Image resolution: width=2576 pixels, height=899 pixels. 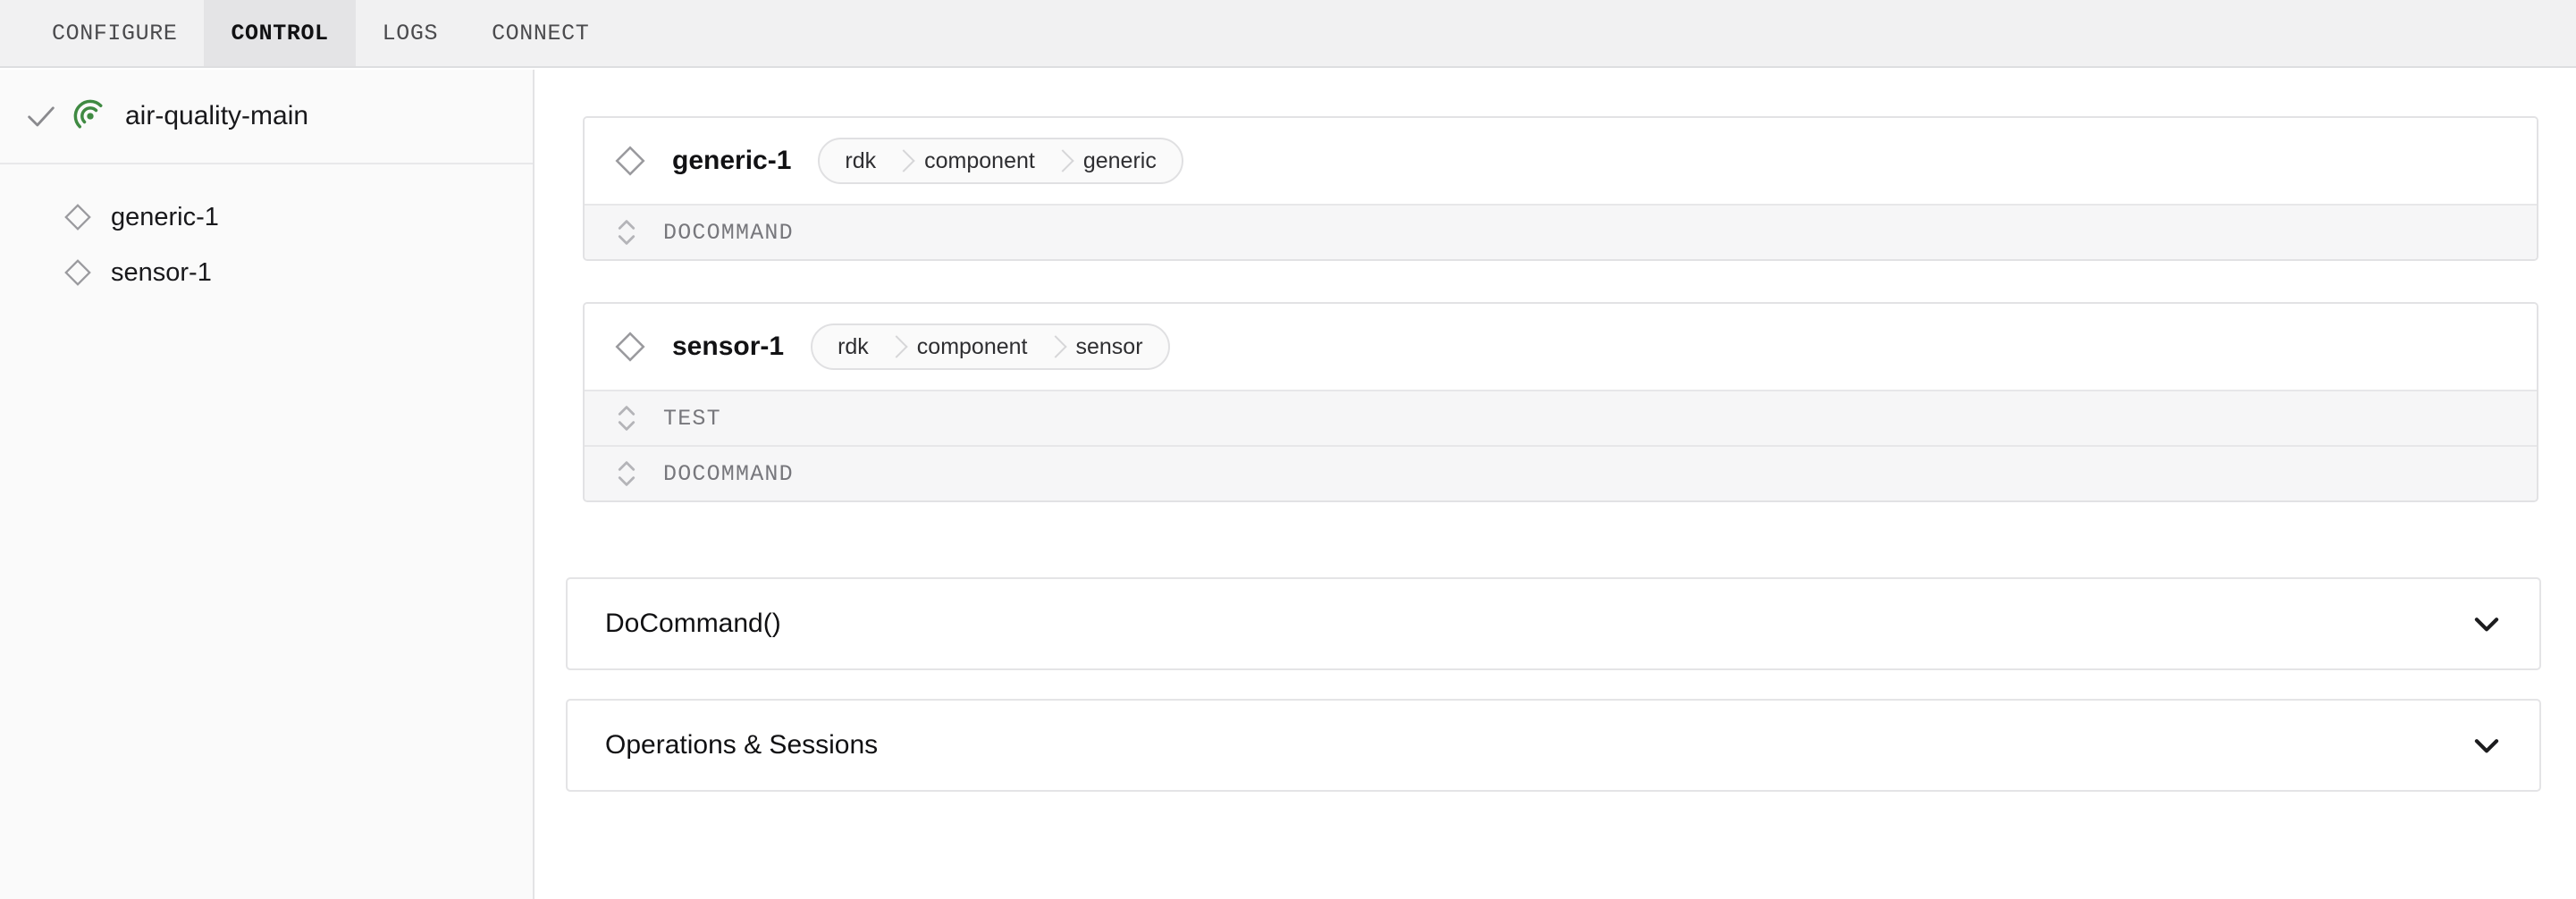 I want to click on tab-control: CONTROL, so click(x=280, y=33).